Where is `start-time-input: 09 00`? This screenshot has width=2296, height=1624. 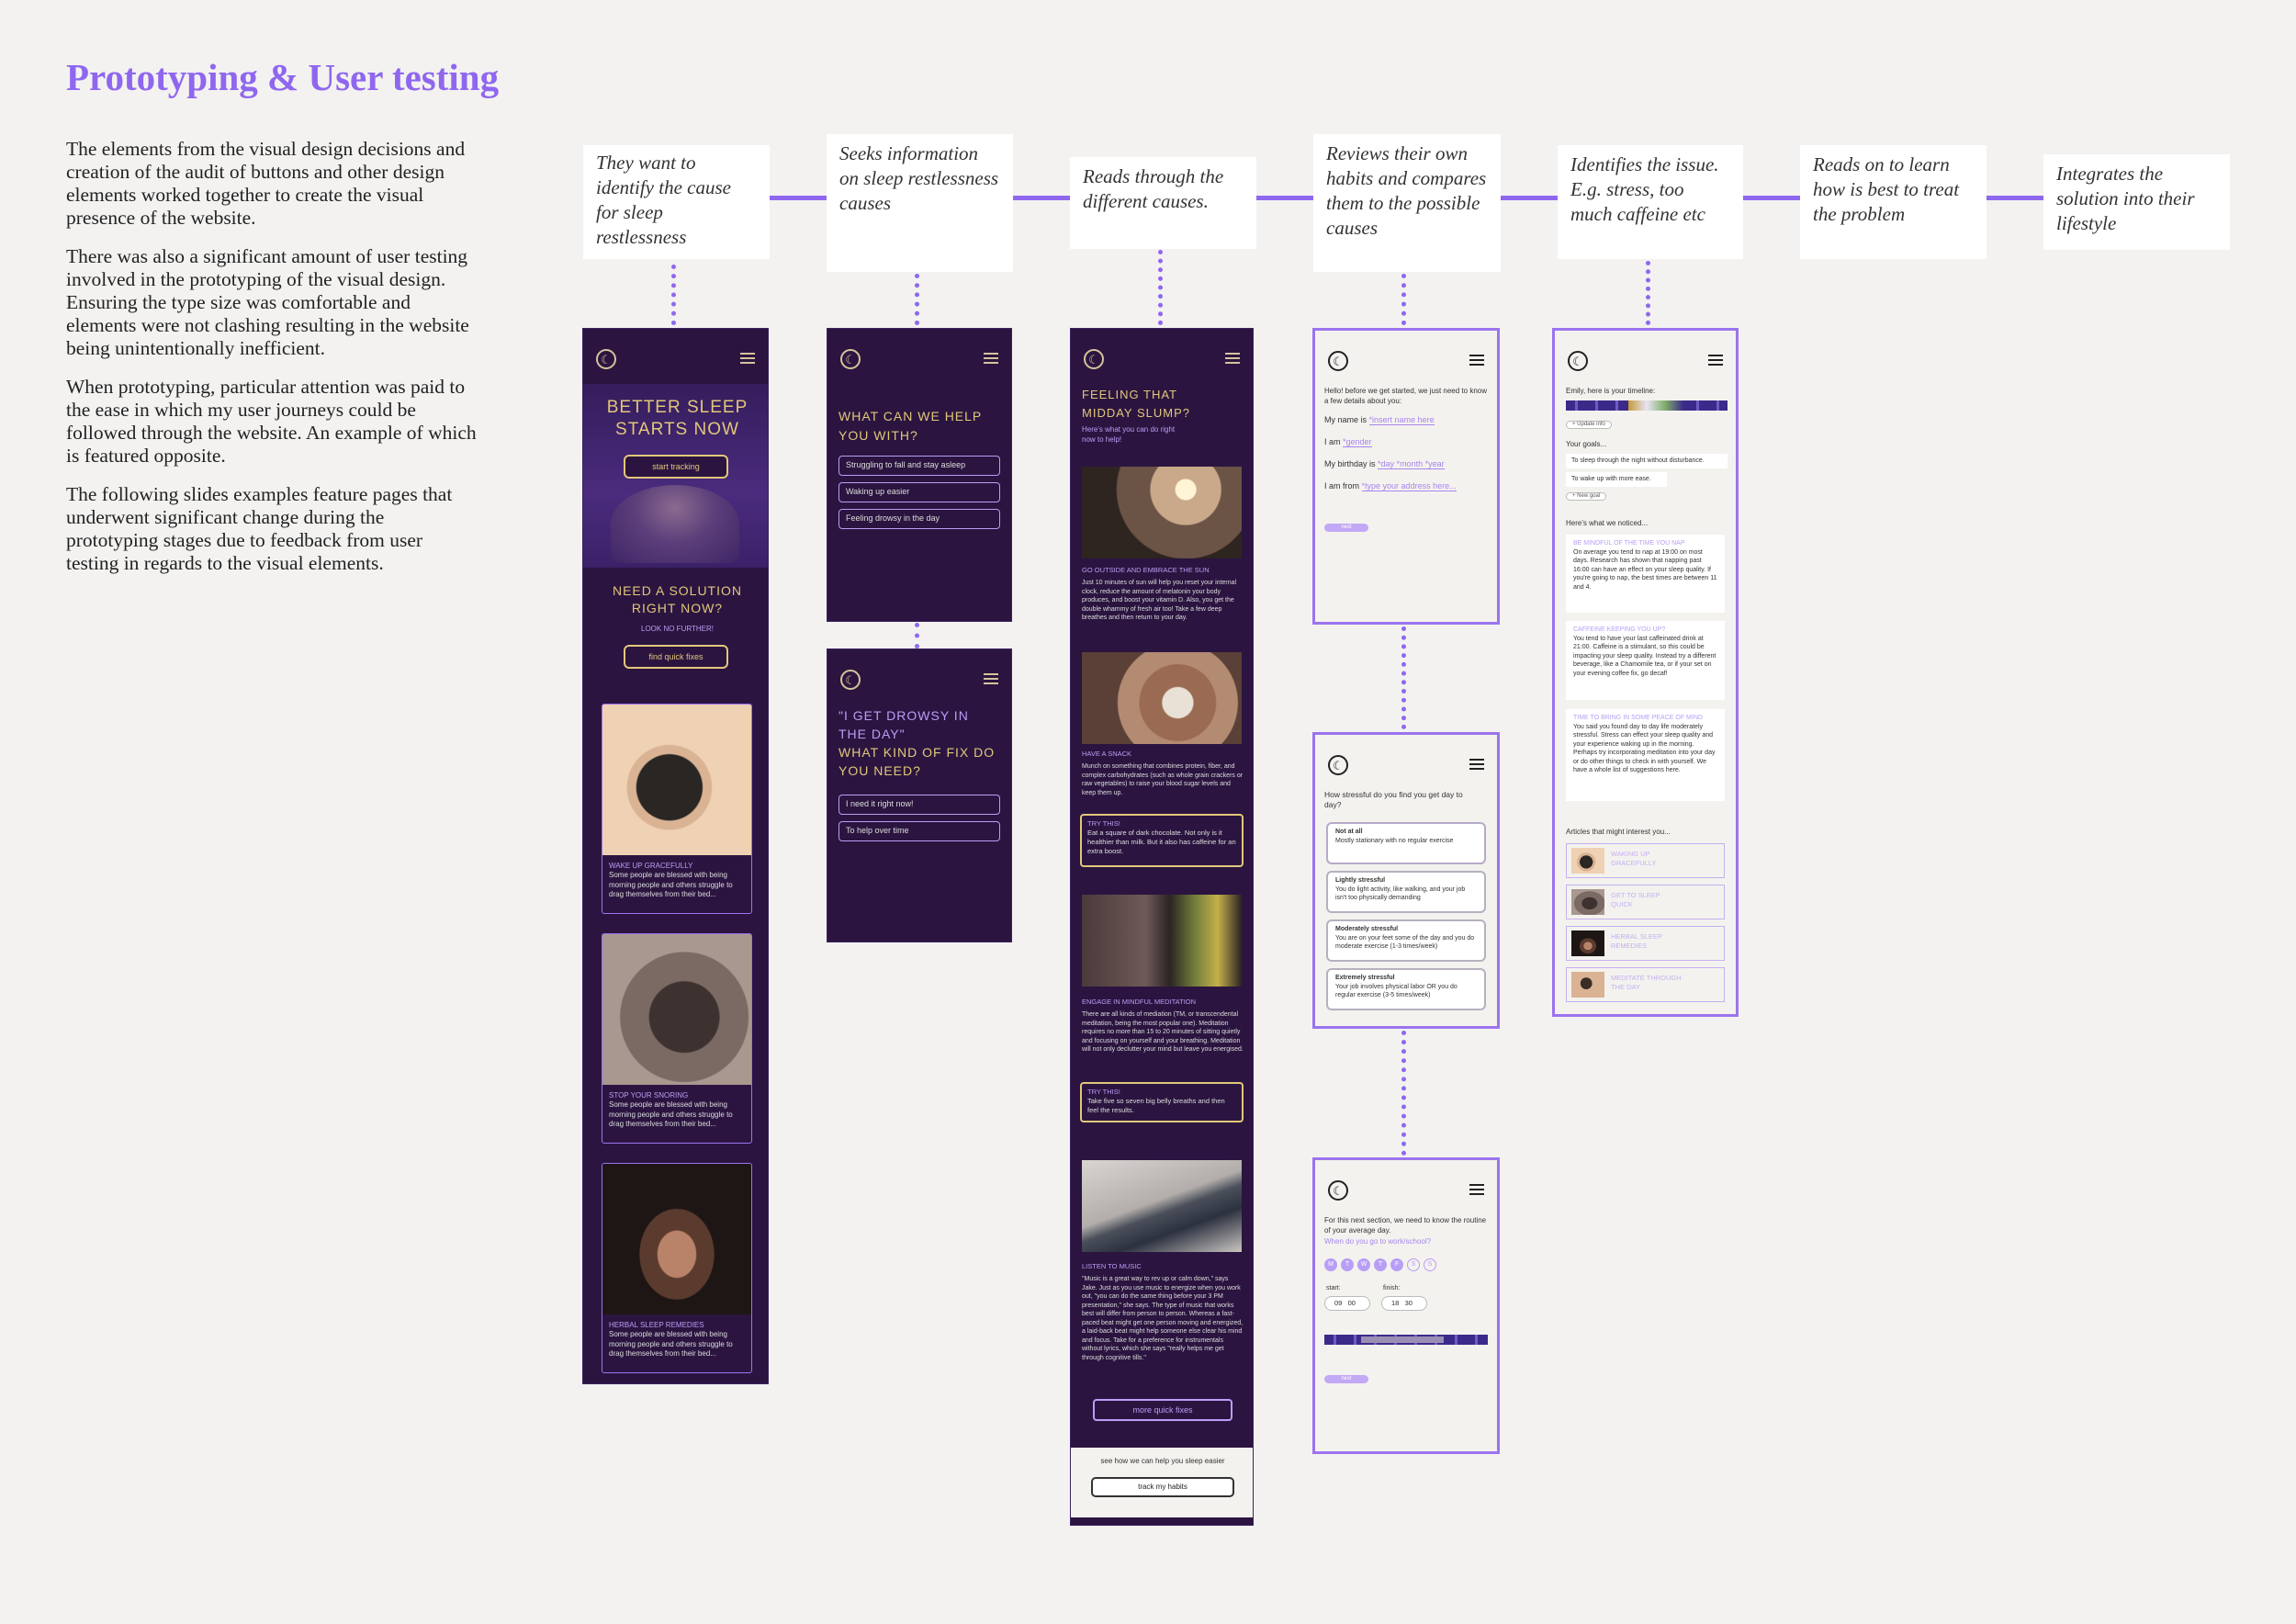 start-time-input: 09 00 is located at coordinates (1347, 1303).